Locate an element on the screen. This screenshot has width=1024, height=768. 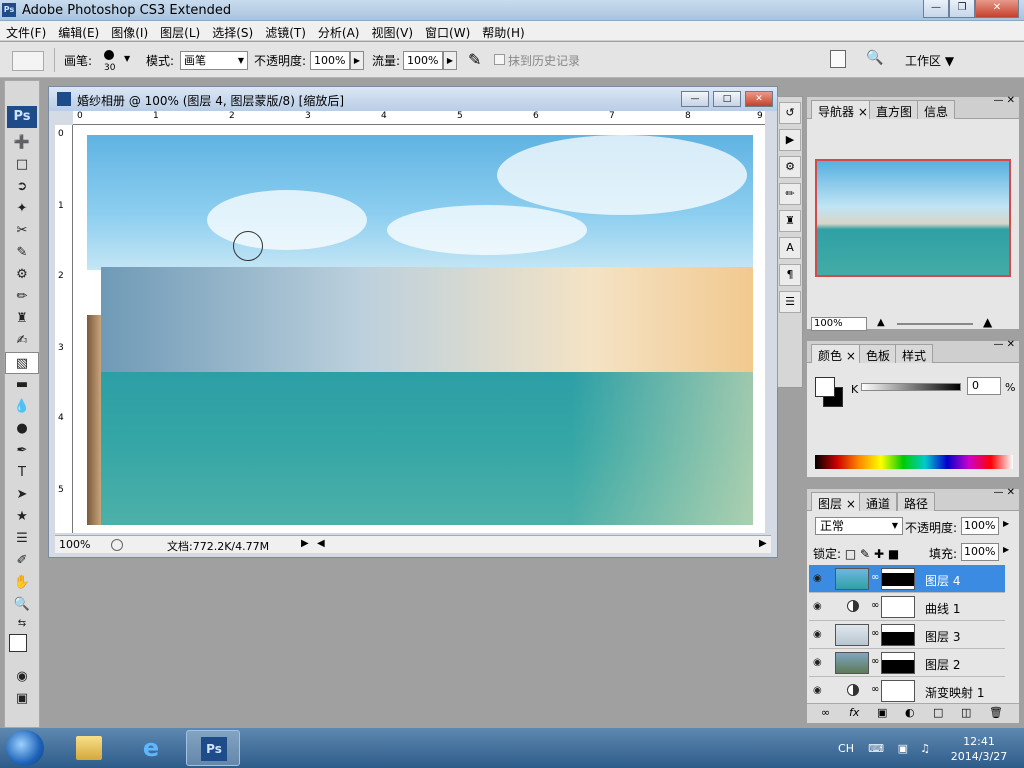
document-minimize-button: — is located at coordinates (695, 99).